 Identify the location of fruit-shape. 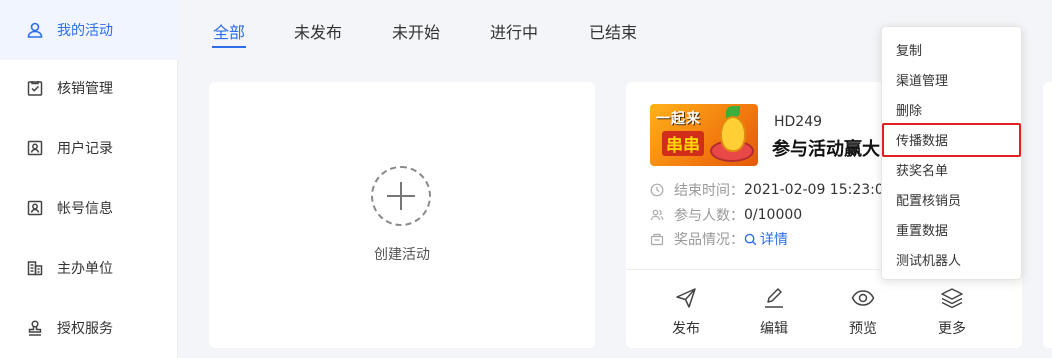
(733, 134).